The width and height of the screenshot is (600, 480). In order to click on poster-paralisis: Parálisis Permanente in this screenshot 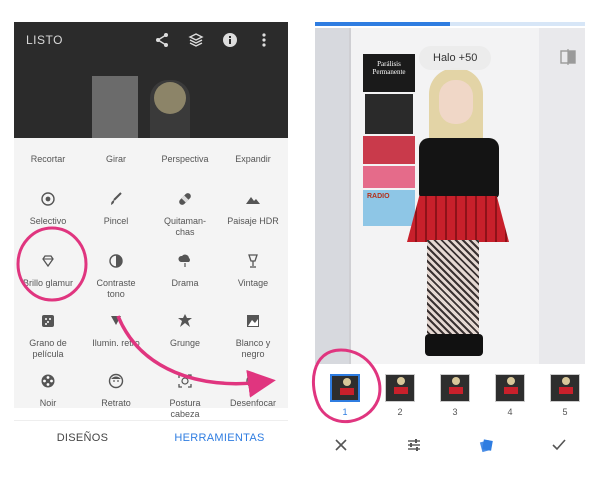, I will do `click(389, 73)`.